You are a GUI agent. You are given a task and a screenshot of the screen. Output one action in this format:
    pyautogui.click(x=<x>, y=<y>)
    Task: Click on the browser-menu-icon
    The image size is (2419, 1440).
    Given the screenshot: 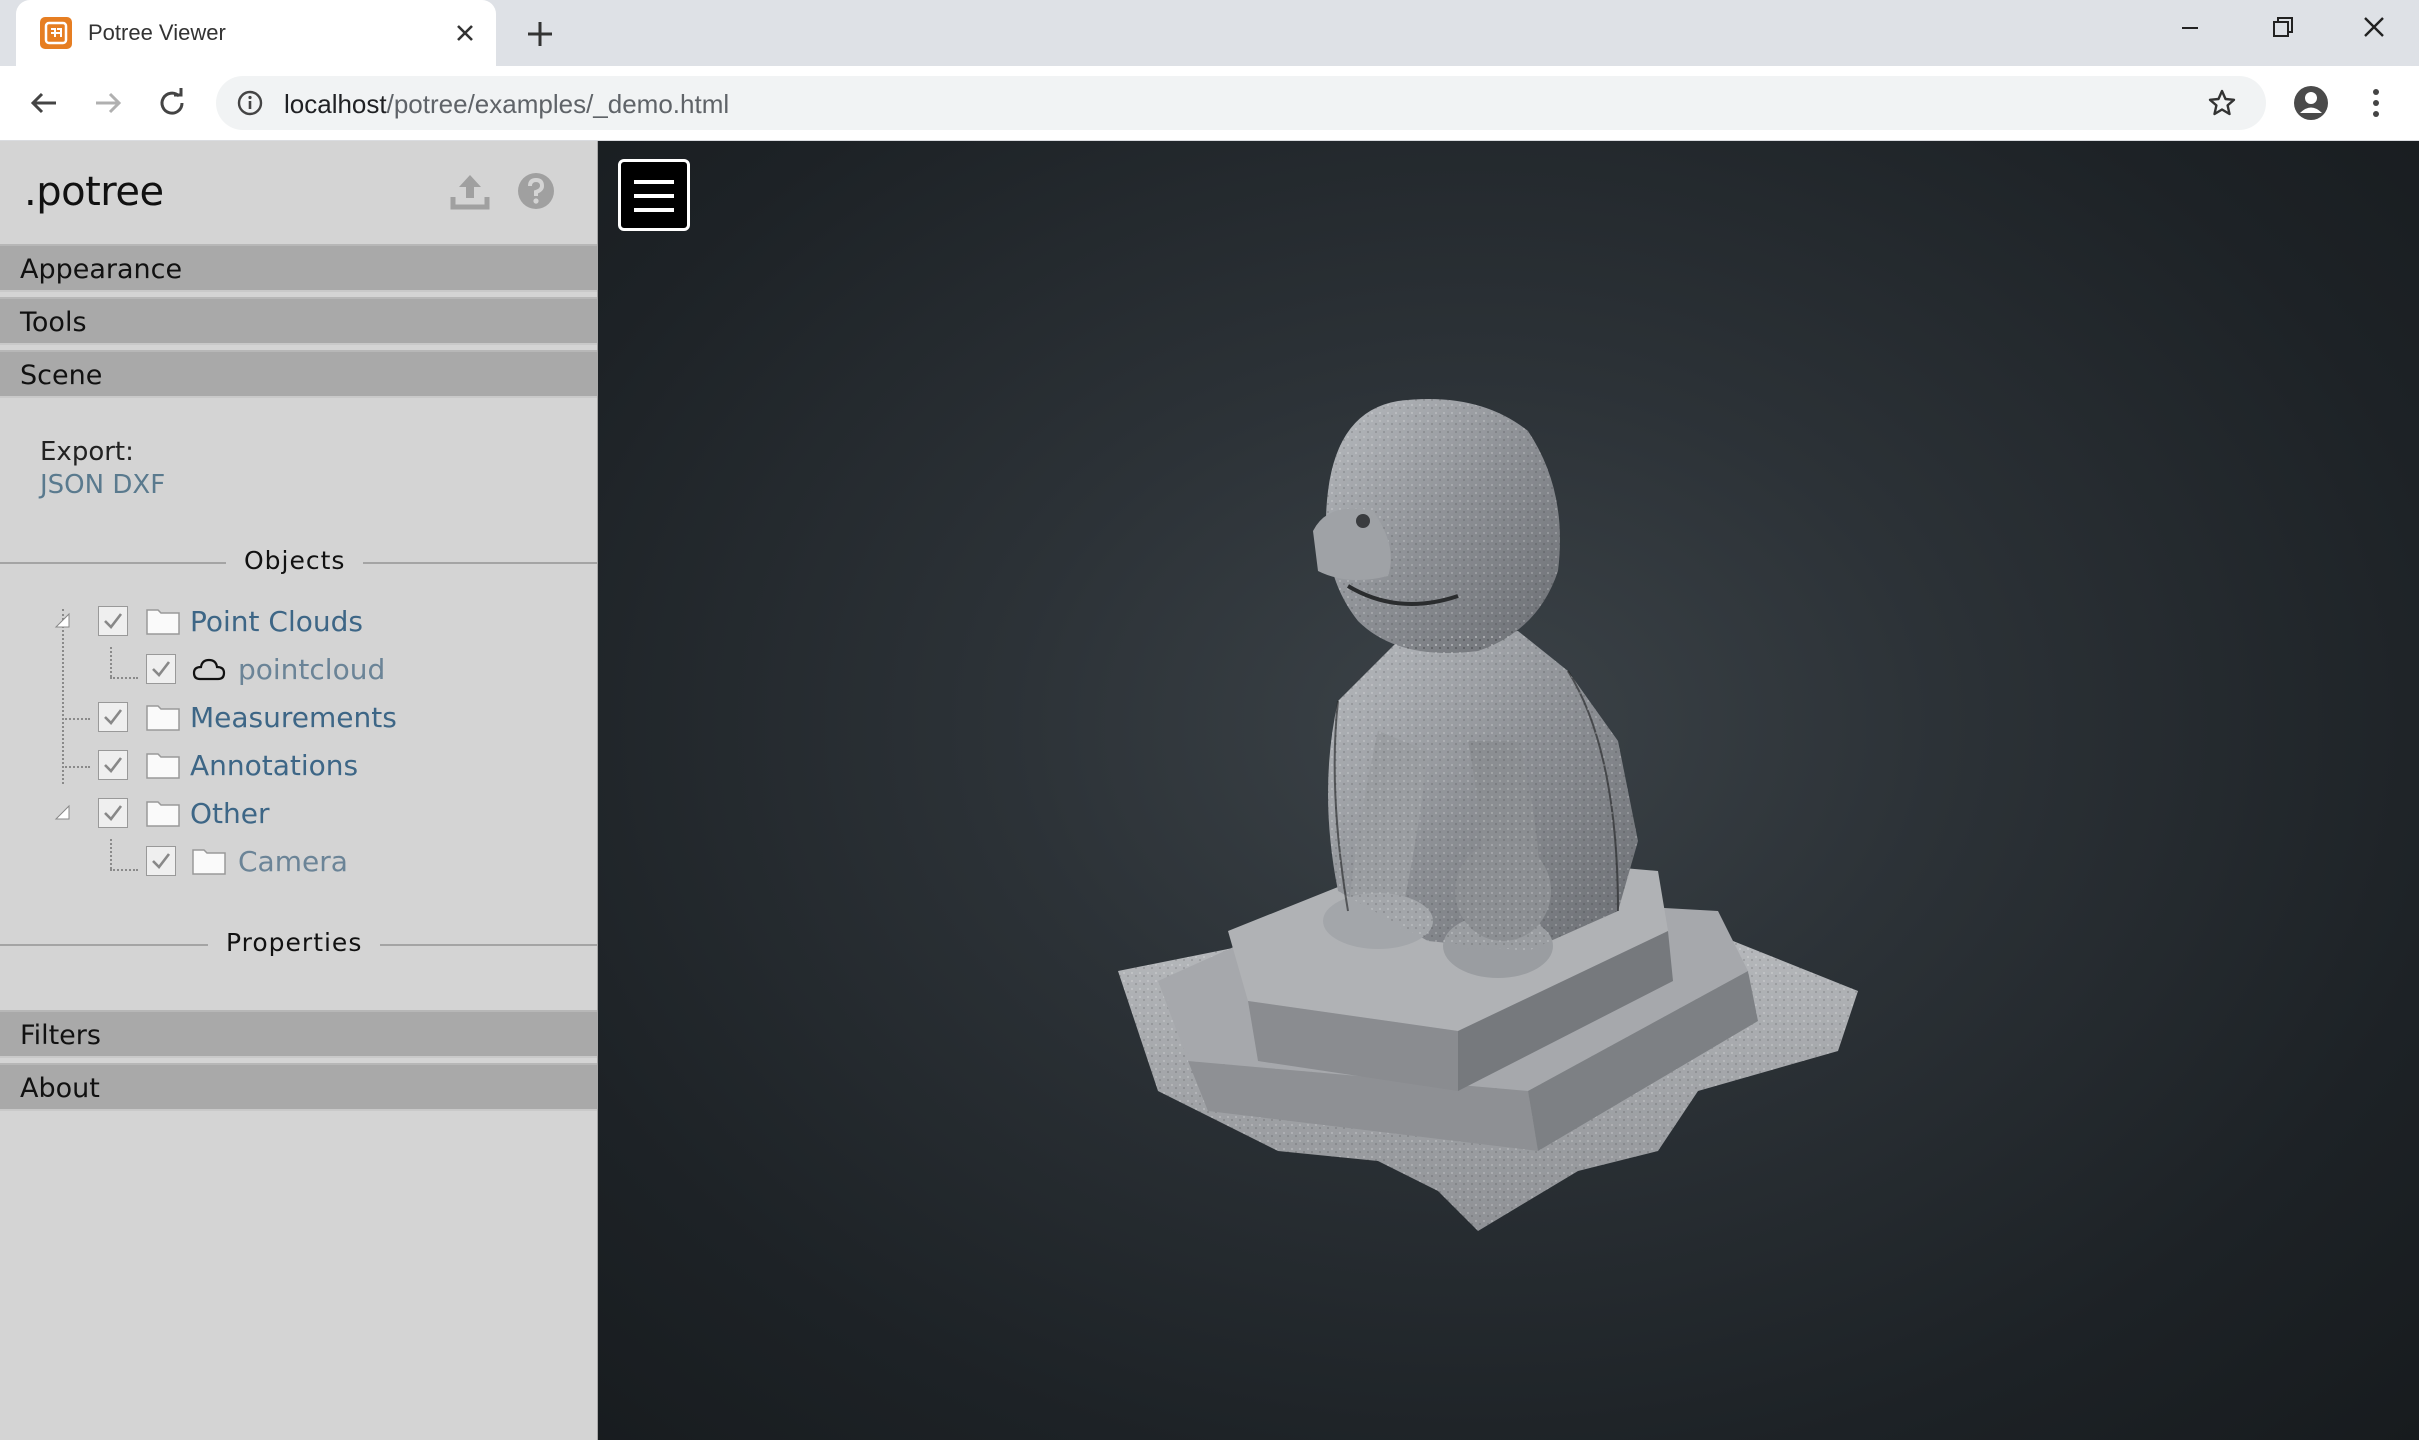 What is the action you would take?
    pyautogui.click(x=2376, y=103)
    